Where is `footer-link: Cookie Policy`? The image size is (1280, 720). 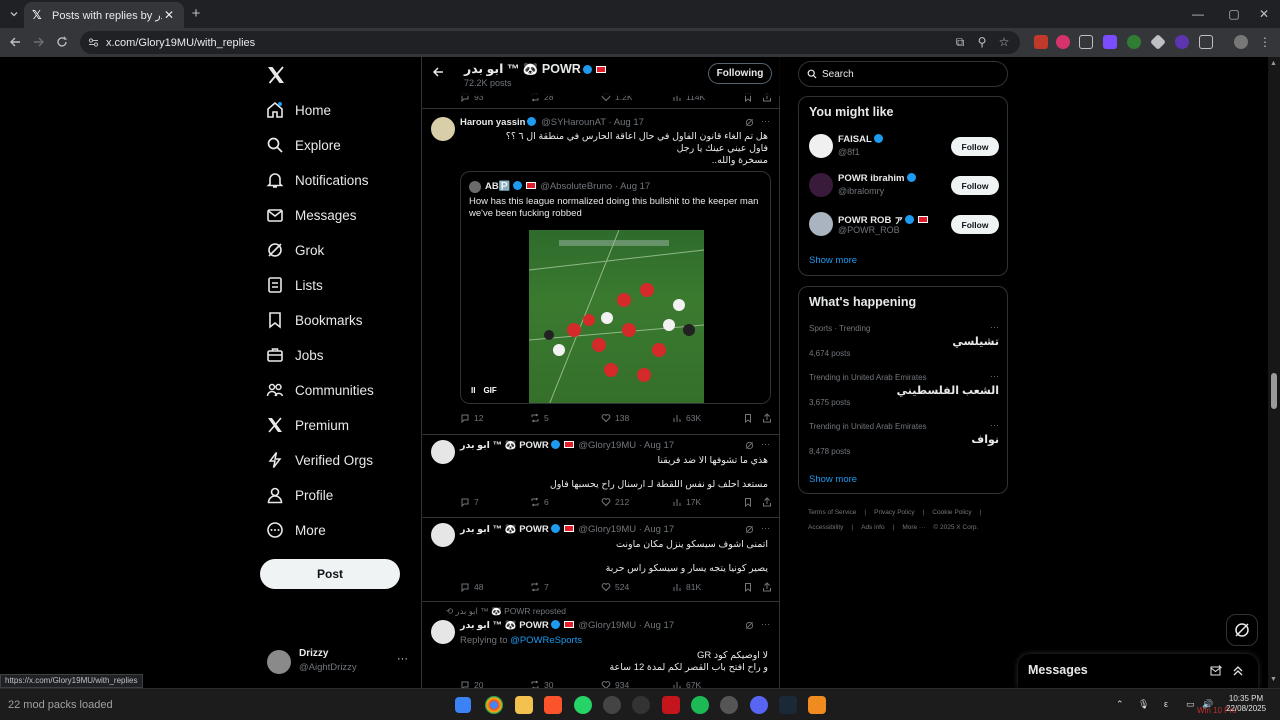 footer-link: Cookie Policy is located at coordinates (951, 512).